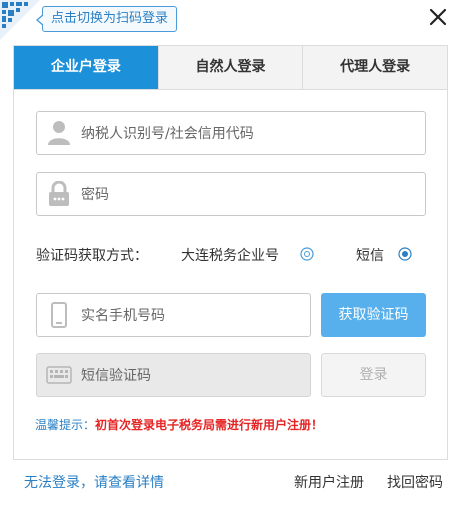 The height and width of the screenshot is (506, 462). Describe the element at coordinates (123, 316) in the screenshot. I see `phone-placeholder: 实名手机号码` at that location.